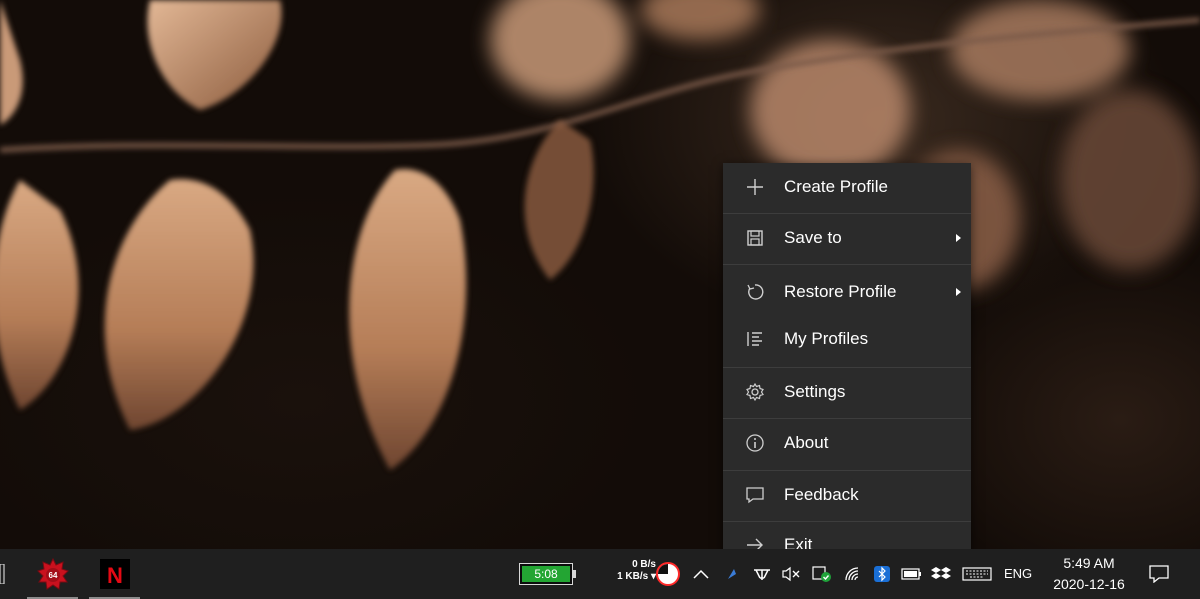  I want to click on menu-item-label: Feedback, so click(821, 494).